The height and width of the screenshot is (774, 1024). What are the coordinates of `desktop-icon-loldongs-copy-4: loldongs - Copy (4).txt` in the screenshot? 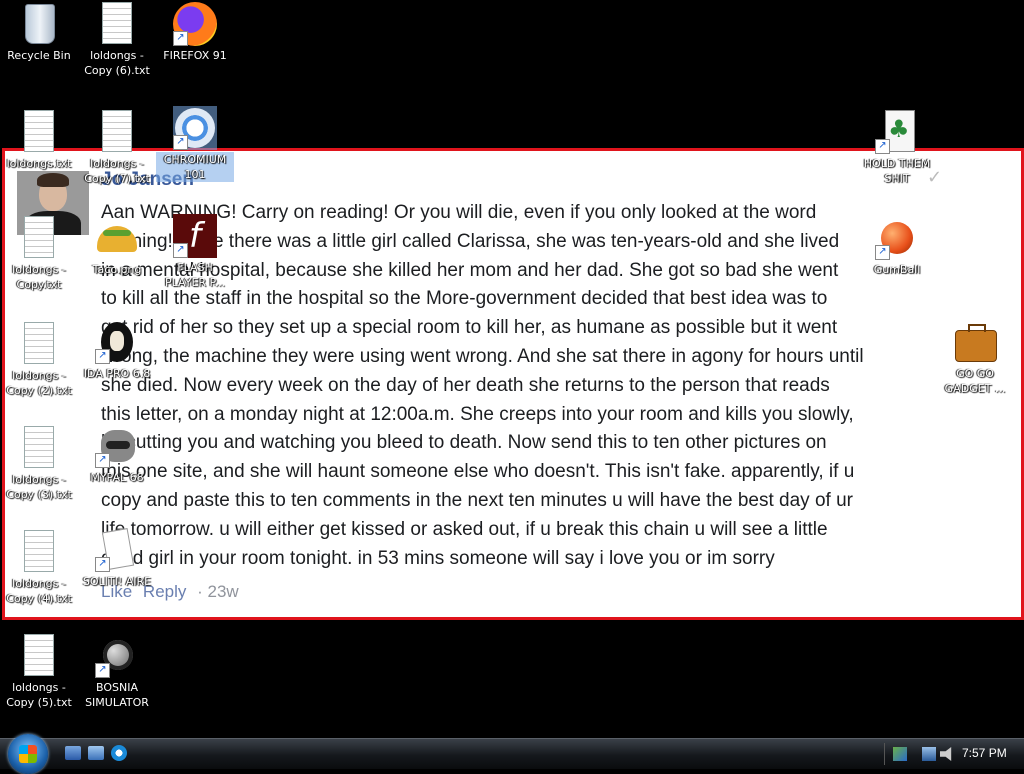 It's located at (39, 568).